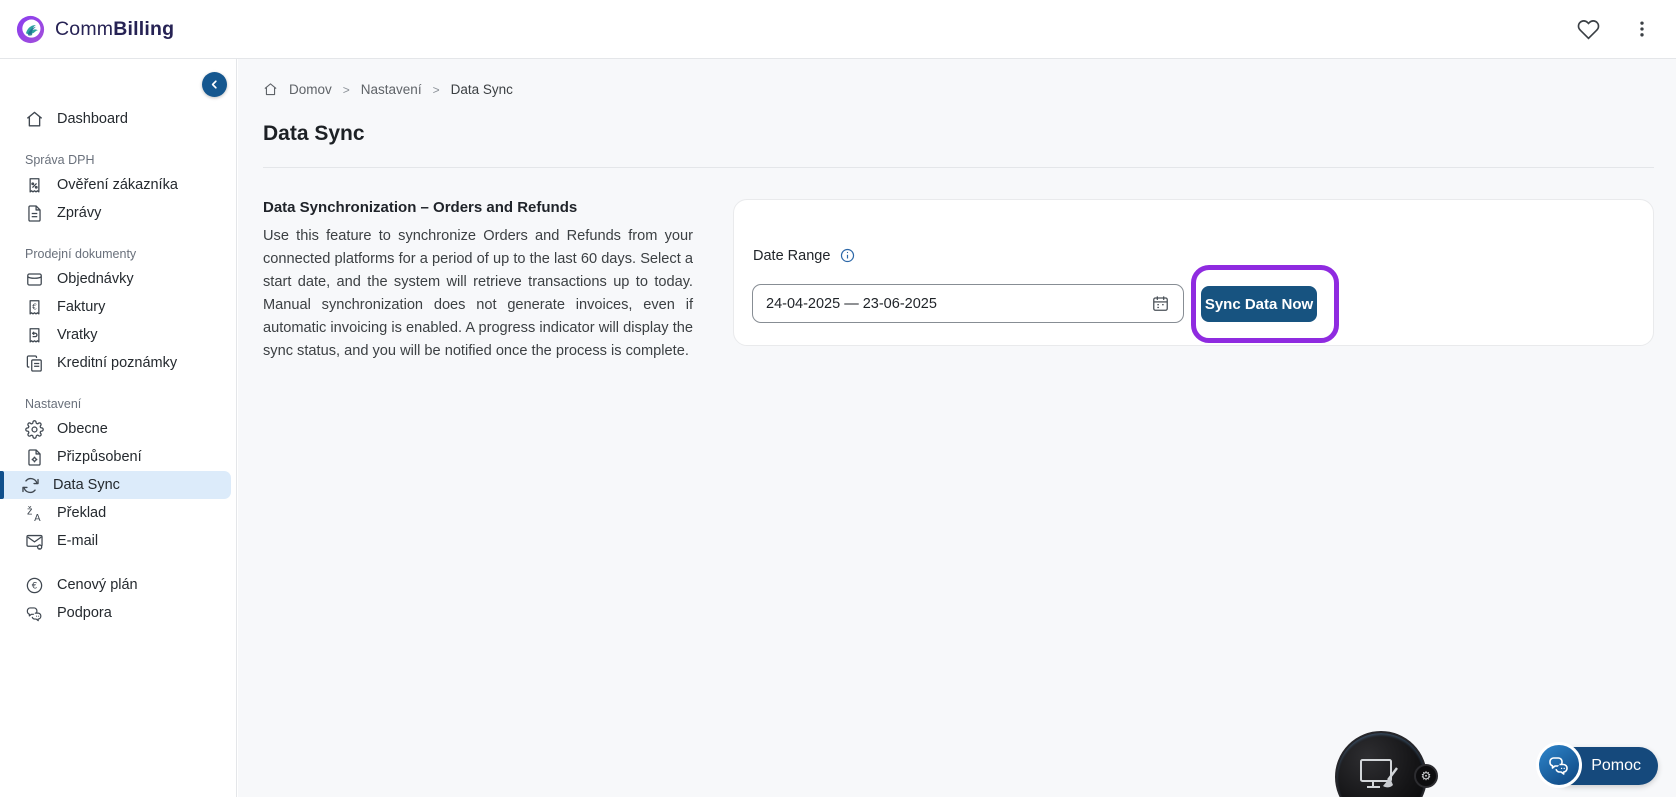 This screenshot has height=797, width=1676. Describe the element at coordinates (958, 167) in the screenshot. I see `title-divider` at that location.